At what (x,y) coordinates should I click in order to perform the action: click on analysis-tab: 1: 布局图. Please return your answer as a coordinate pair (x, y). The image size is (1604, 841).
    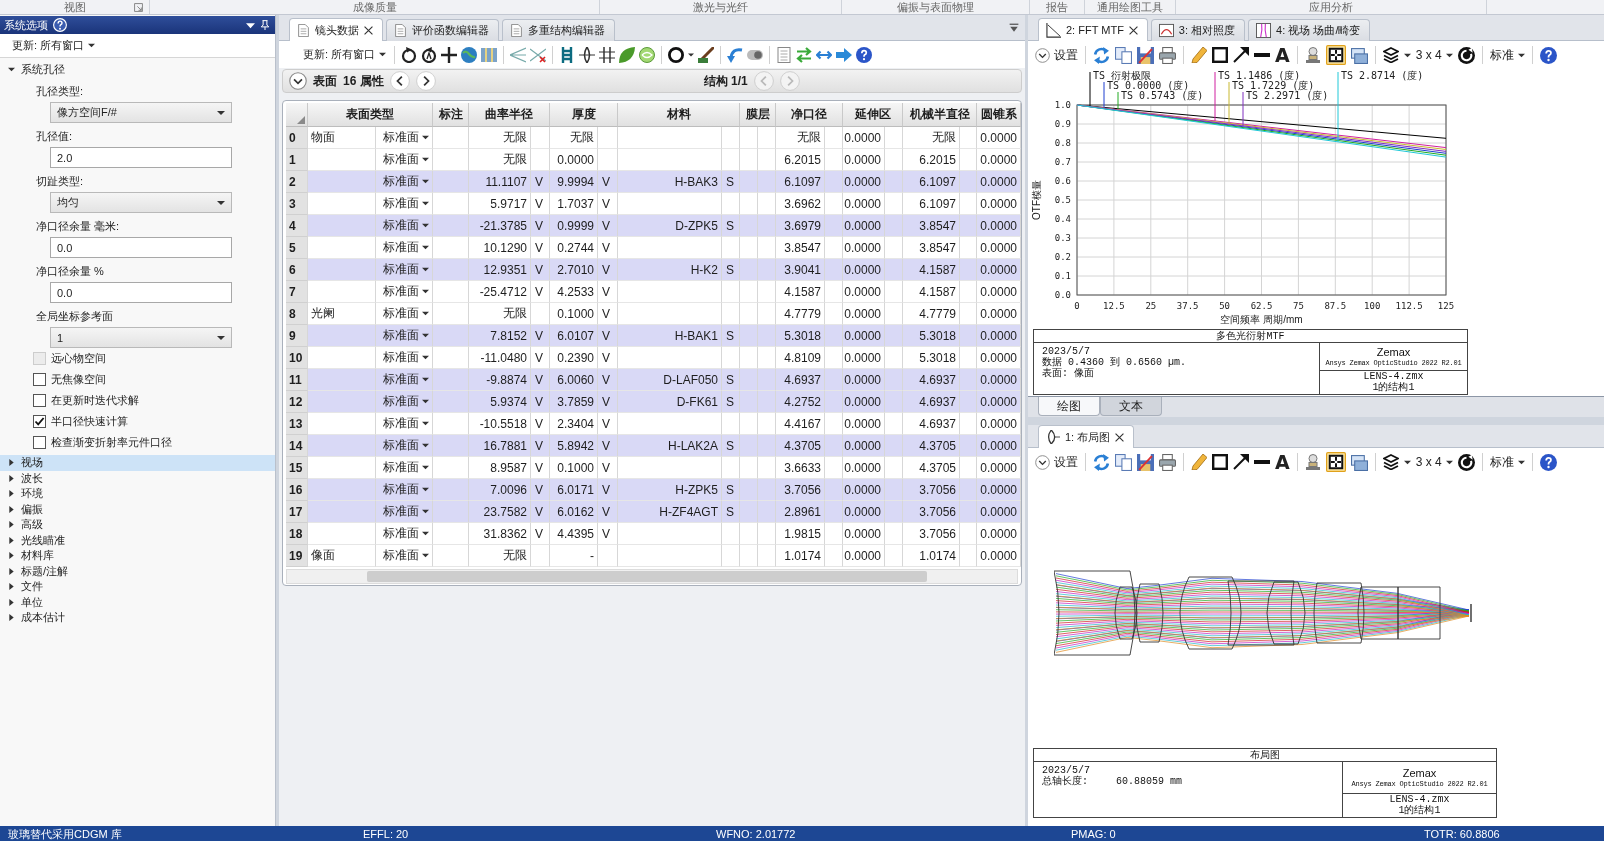
    Looking at the image, I should click on (1086, 436).